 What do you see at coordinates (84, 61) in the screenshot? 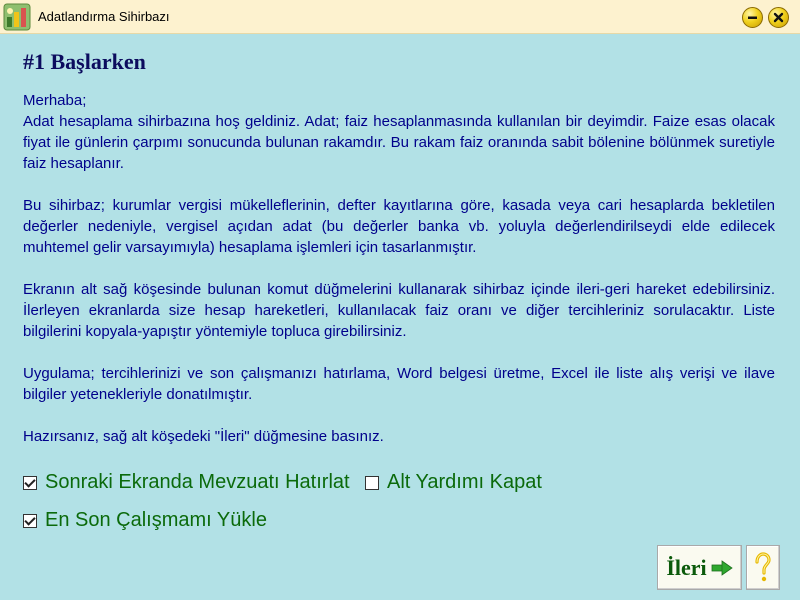
I see `page-title: #1 Başlarken` at bounding box center [84, 61].